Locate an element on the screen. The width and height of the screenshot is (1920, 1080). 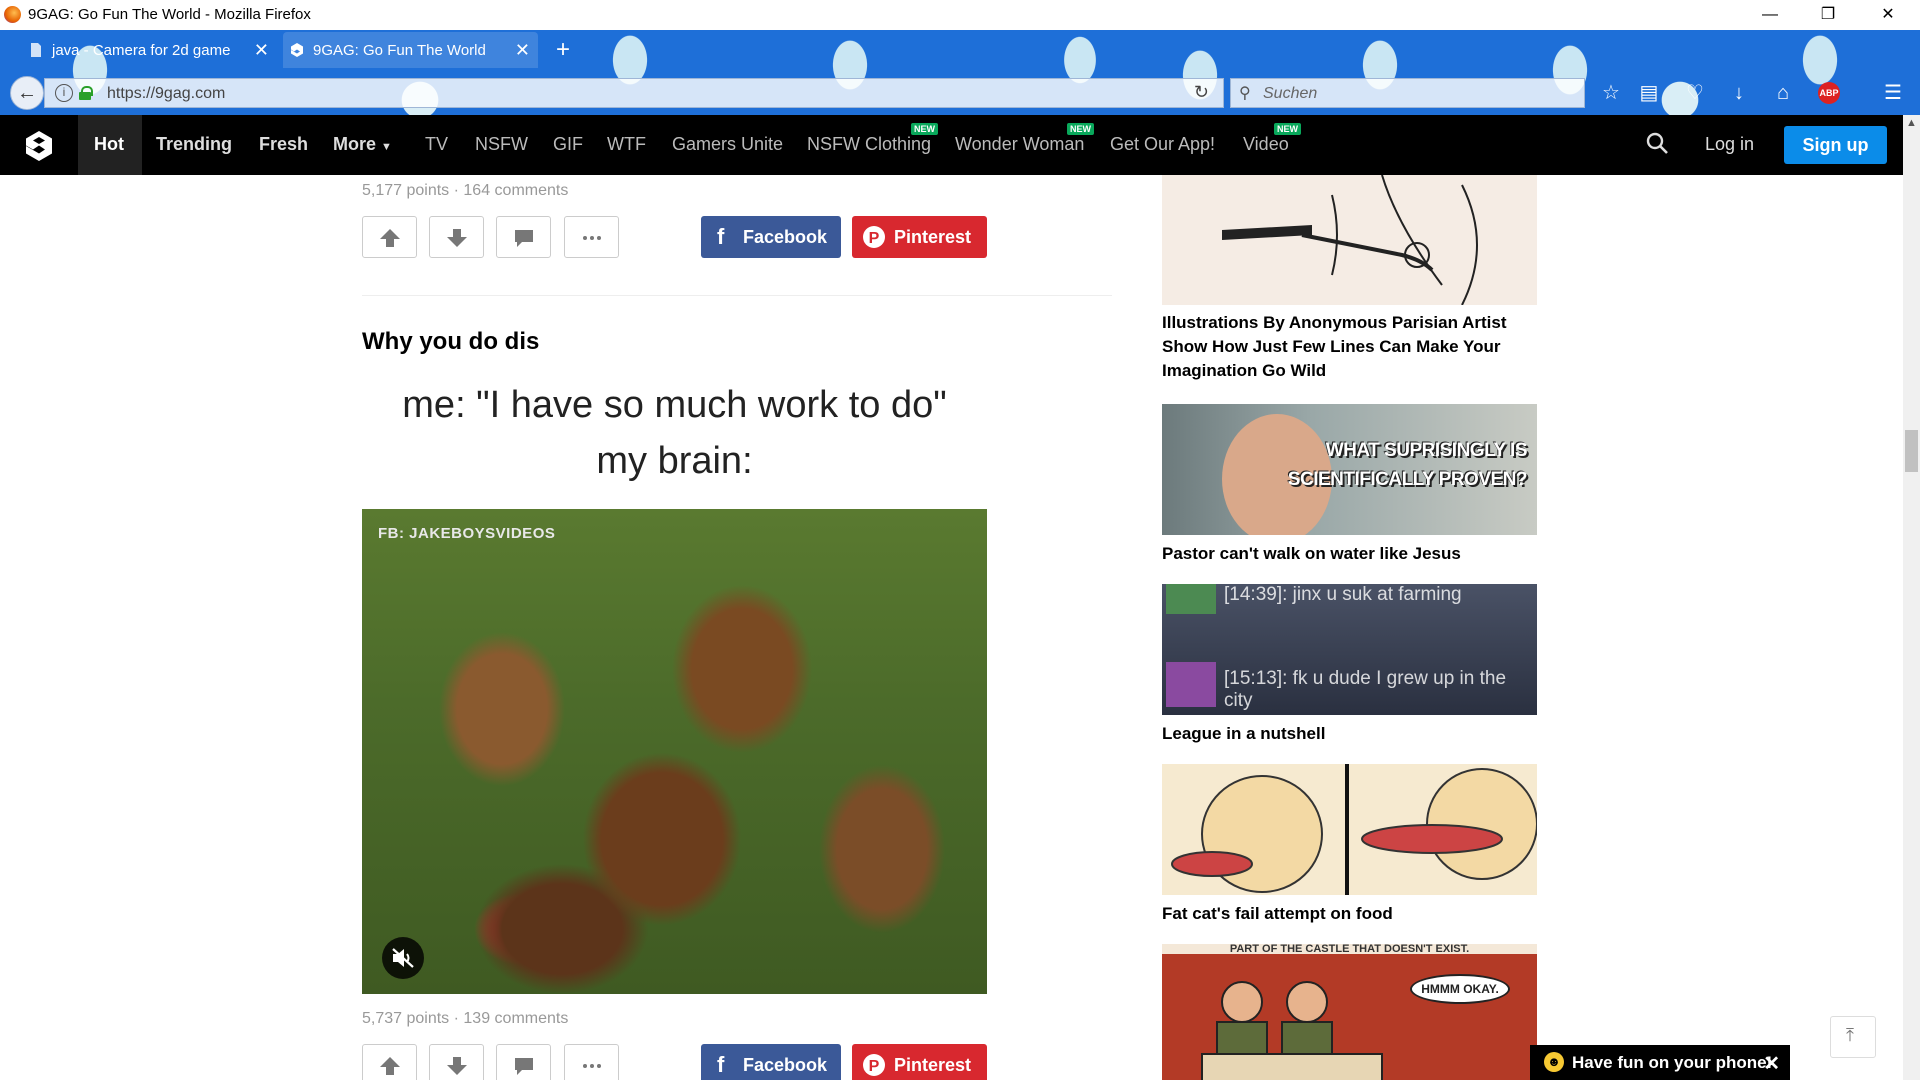
bookmark-star-icon: ☆ is located at coordinates (1611, 93).